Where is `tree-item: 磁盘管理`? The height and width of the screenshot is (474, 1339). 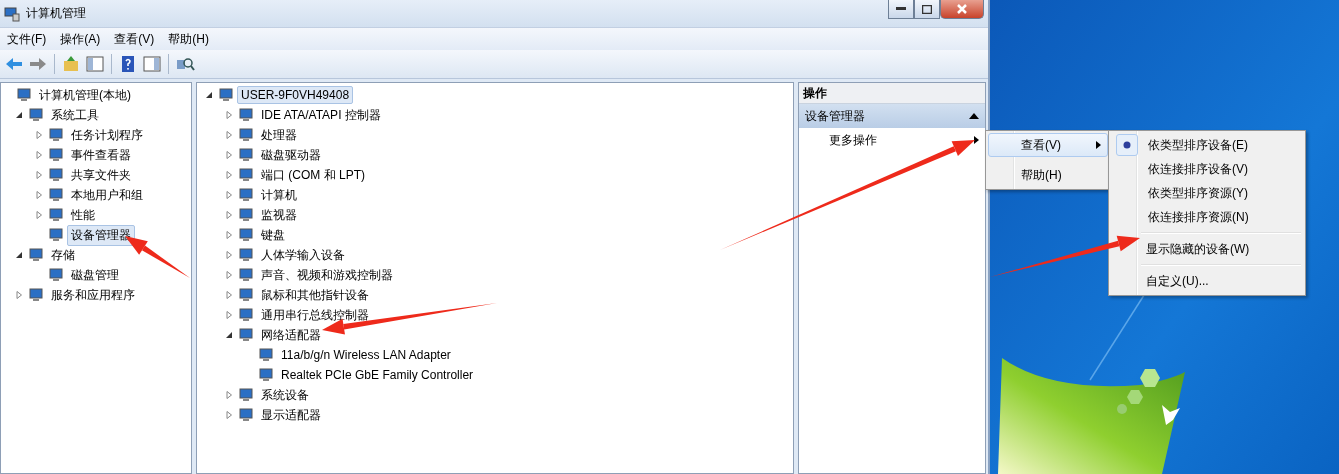
tree-item: 磁盘管理 is located at coordinates (95, 275).